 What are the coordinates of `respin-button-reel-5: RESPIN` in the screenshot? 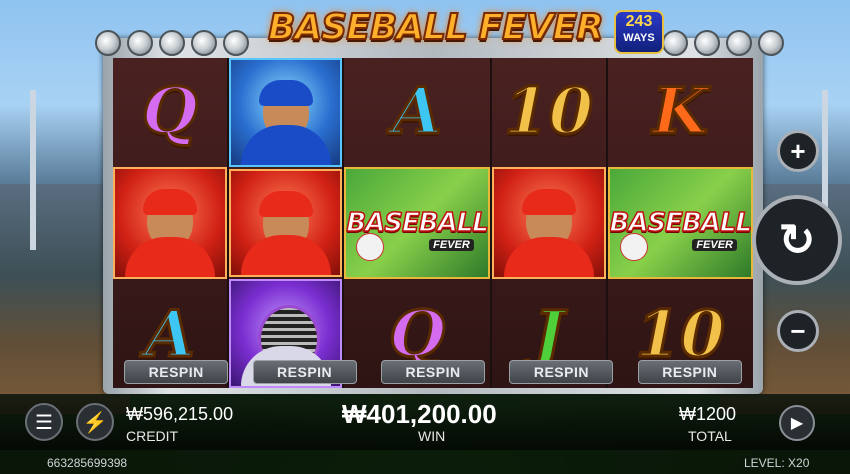 It's located at (689, 372).